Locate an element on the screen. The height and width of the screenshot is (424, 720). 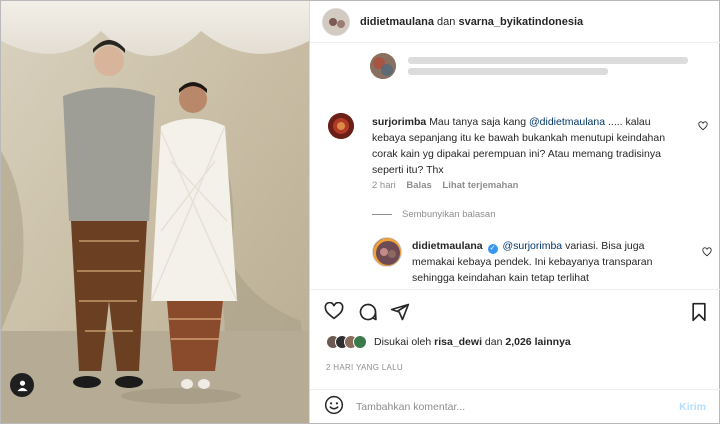
user-tag-icon is located at coordinates (22, 385).